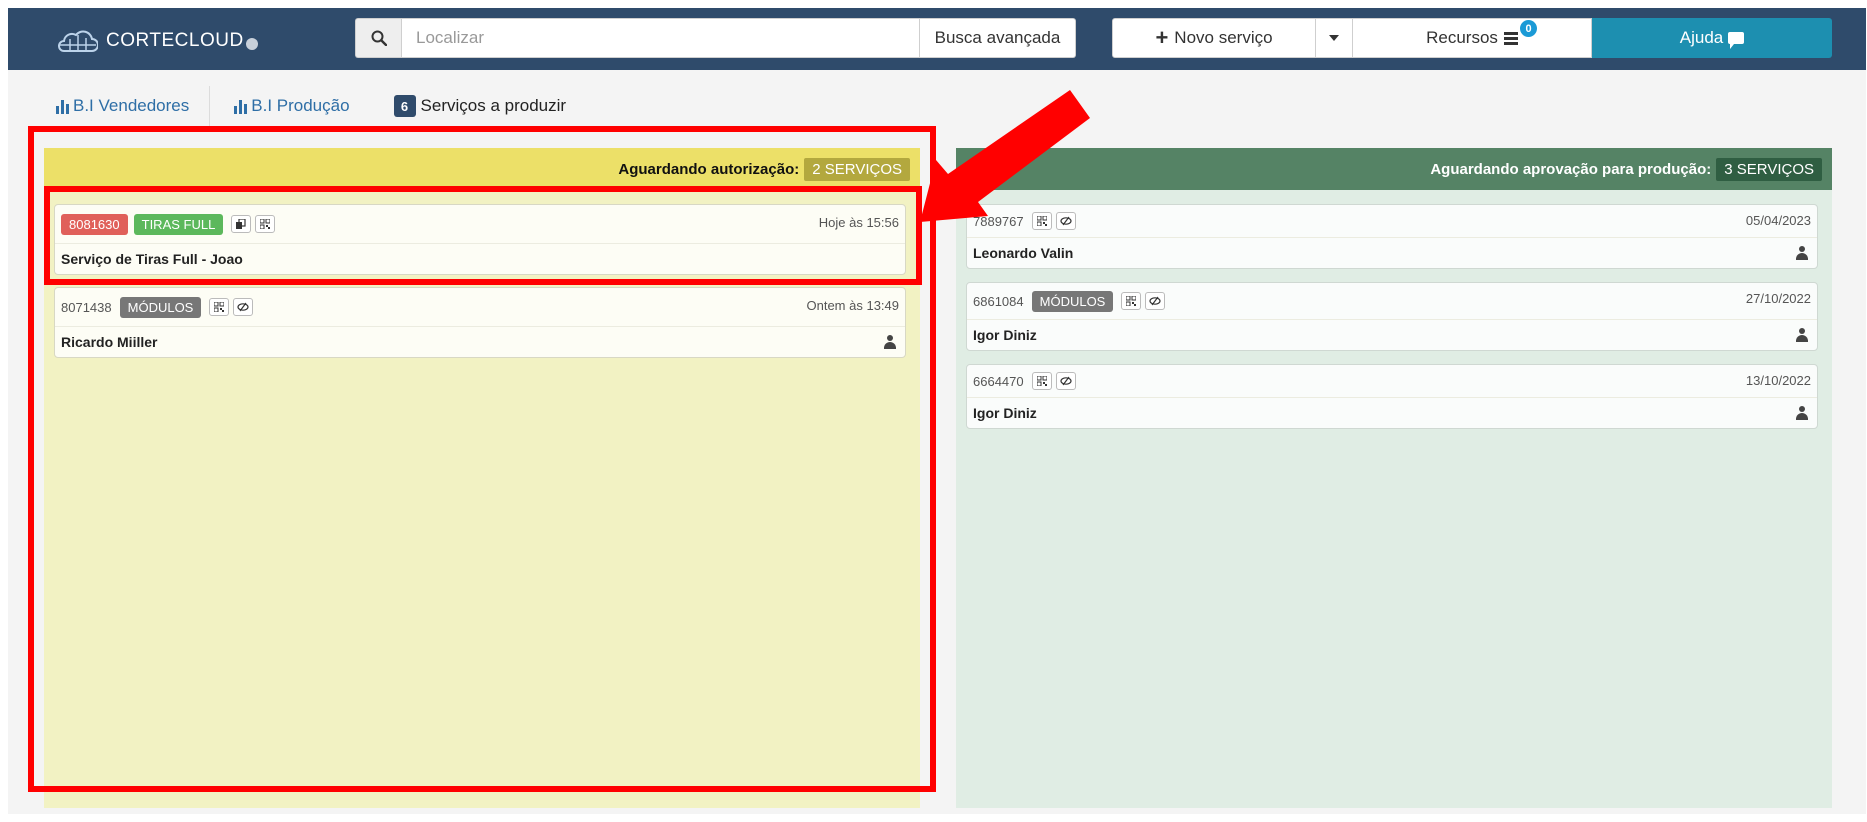 The width and height of the screenshot is (1867, 822). I want to click on service-card: 6664470 13/10/2022 Igor Diniz, so click(1392, 396).